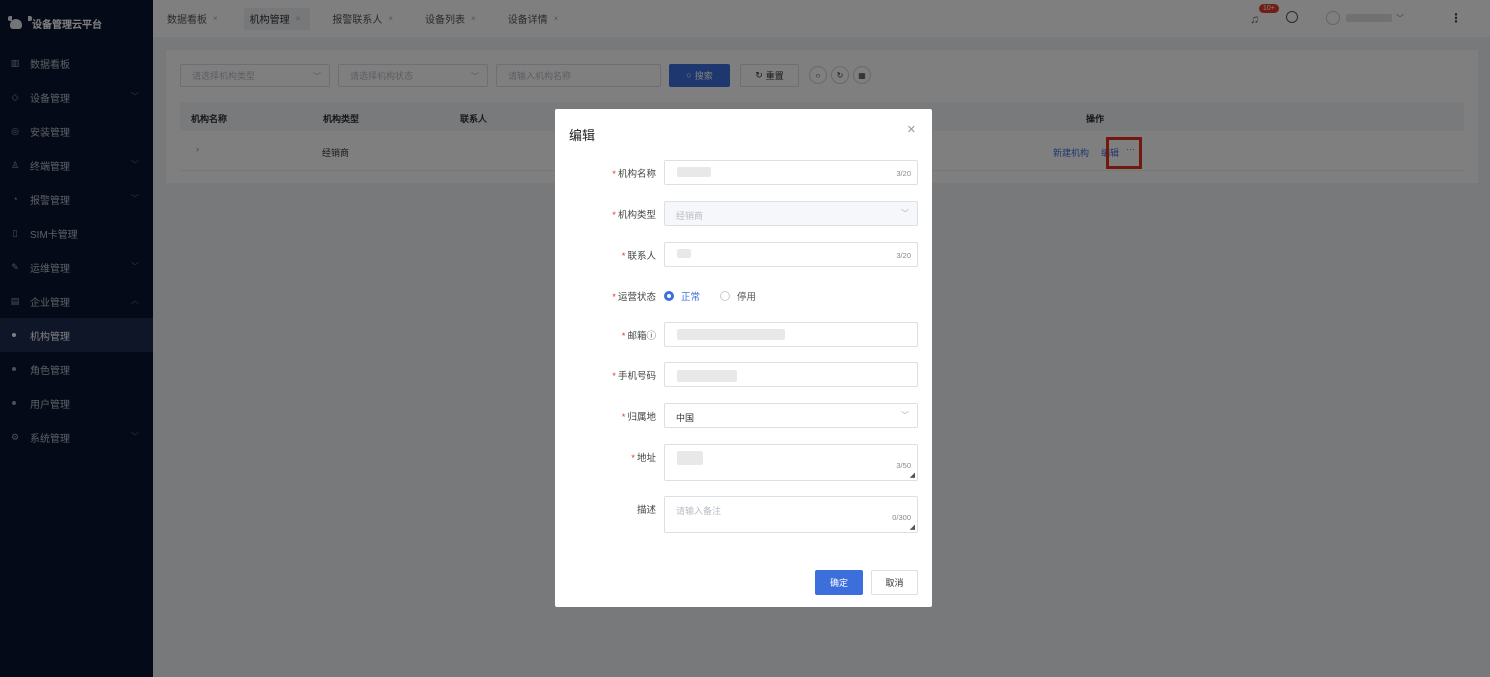  Describe the element at coordinates (791, 254) in the screenshot. I see `contact-field: 3/20` at that location.